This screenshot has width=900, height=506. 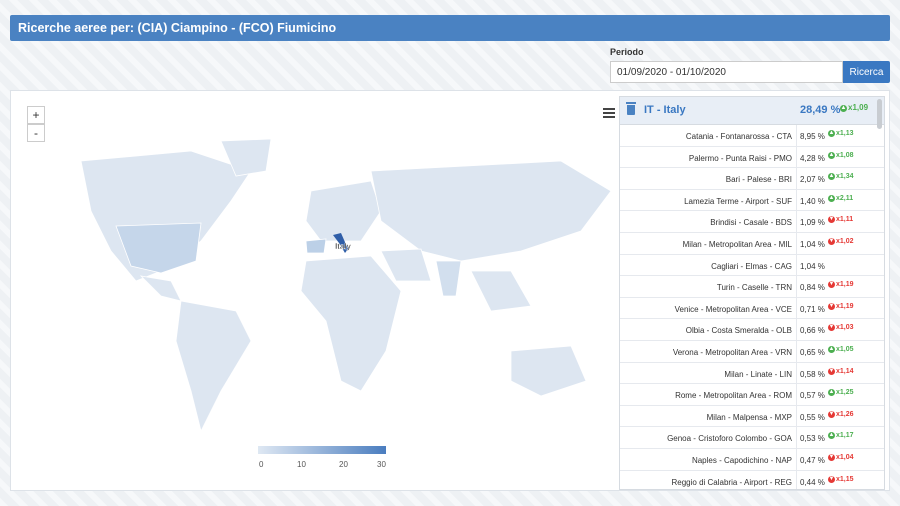 I want to click on table-row: Olbia - Costa Smeralda - OLB 0,66 % ▼ x1,03, so click(x=752, y=330).